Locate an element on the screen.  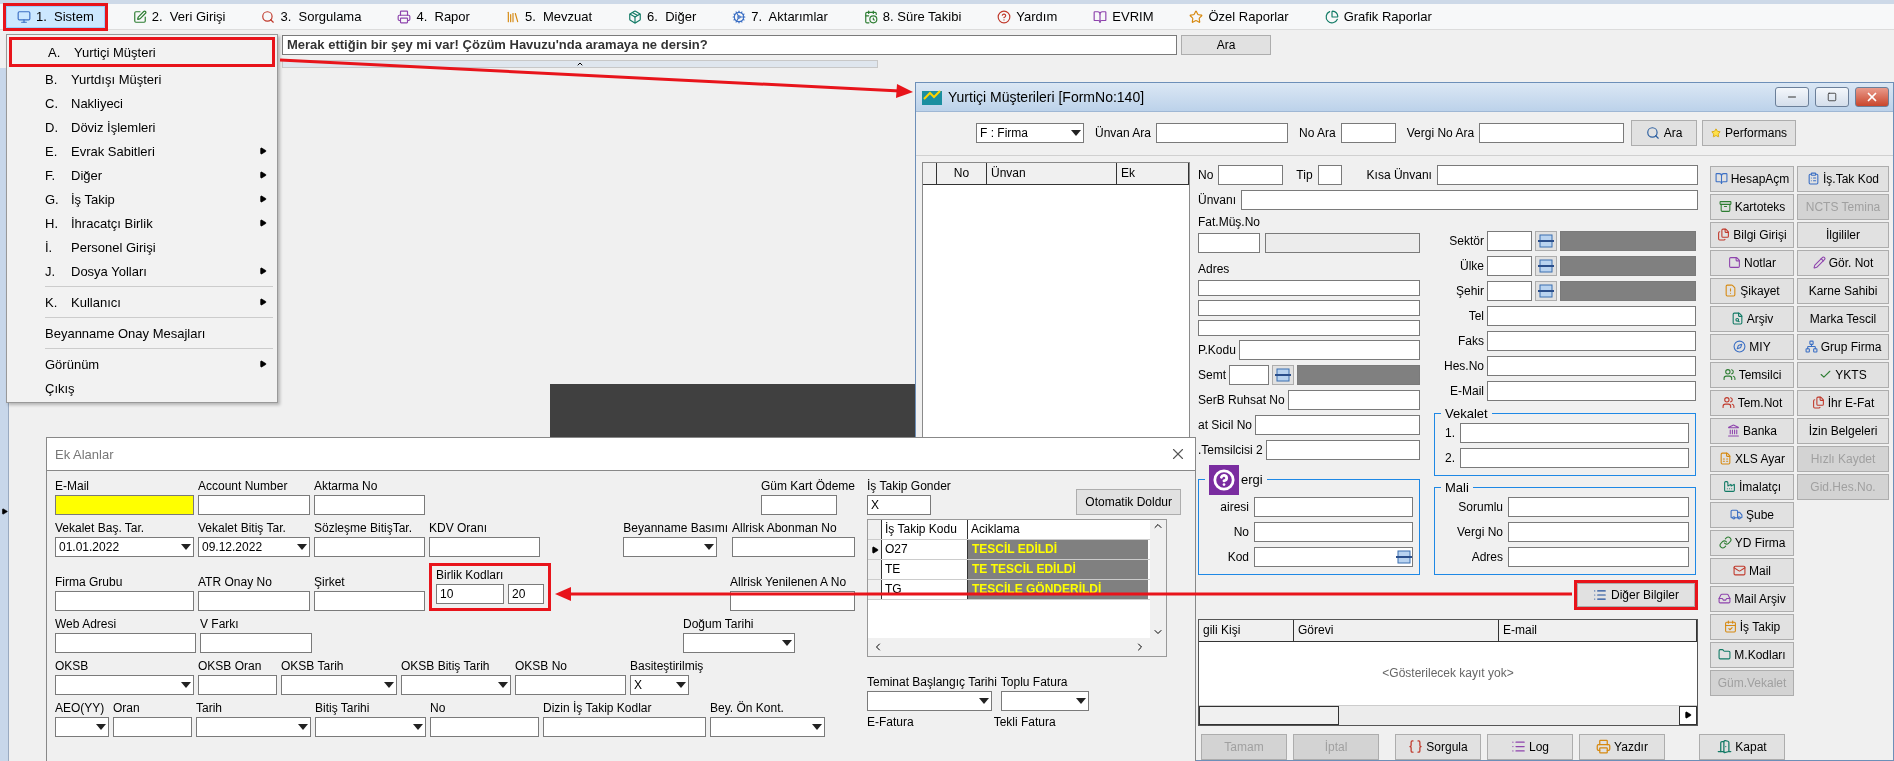
side-button: İlgililer is located at coordinates (1843, 234).